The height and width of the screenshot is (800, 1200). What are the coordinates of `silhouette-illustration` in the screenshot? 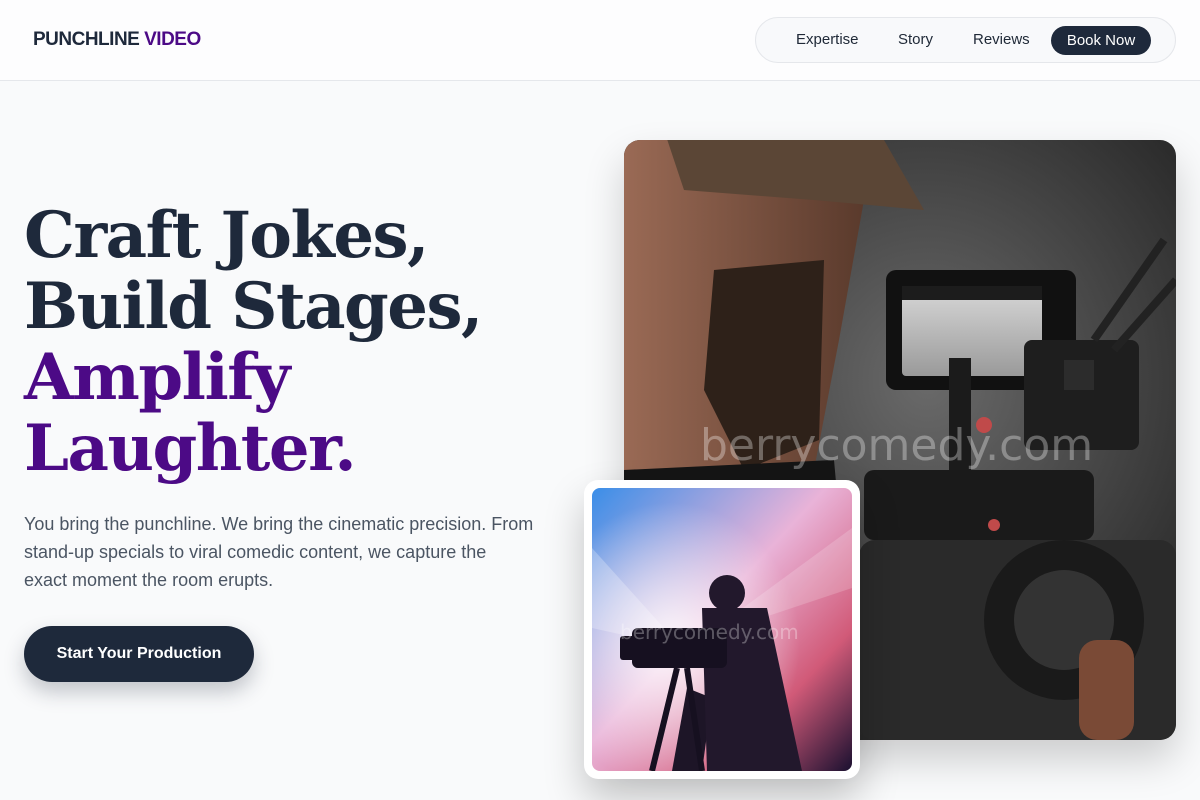 It's located at (722, 629).